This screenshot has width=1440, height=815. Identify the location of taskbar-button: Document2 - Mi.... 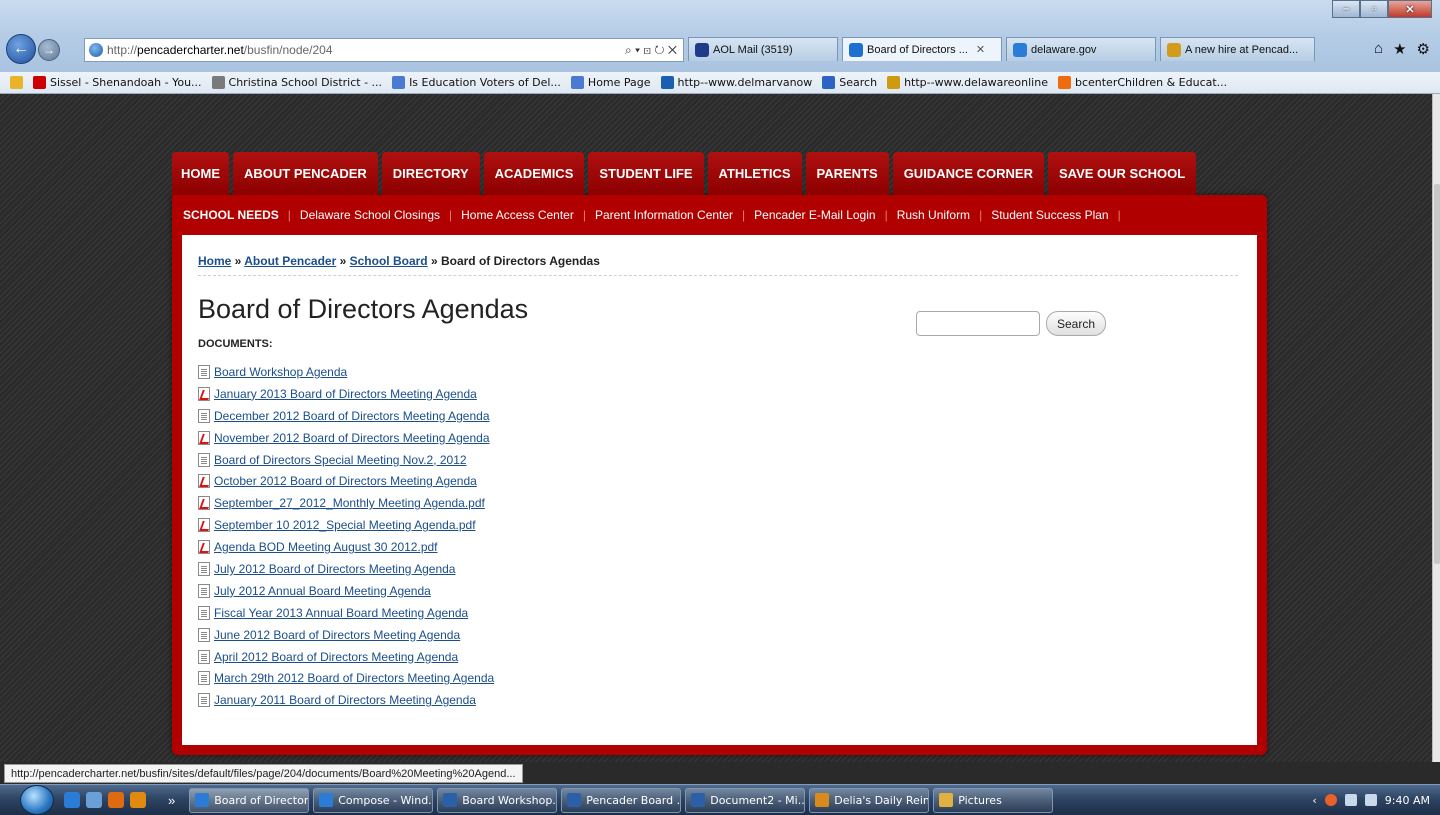
(745, 800).